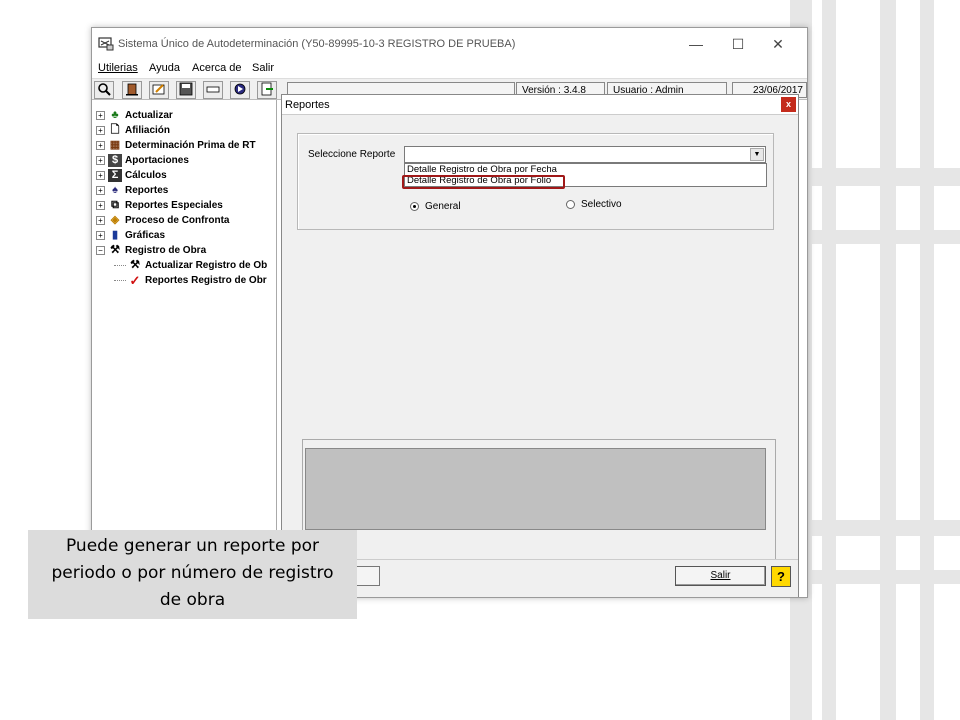  I want to click on floppy-icon, so click(186, 89).